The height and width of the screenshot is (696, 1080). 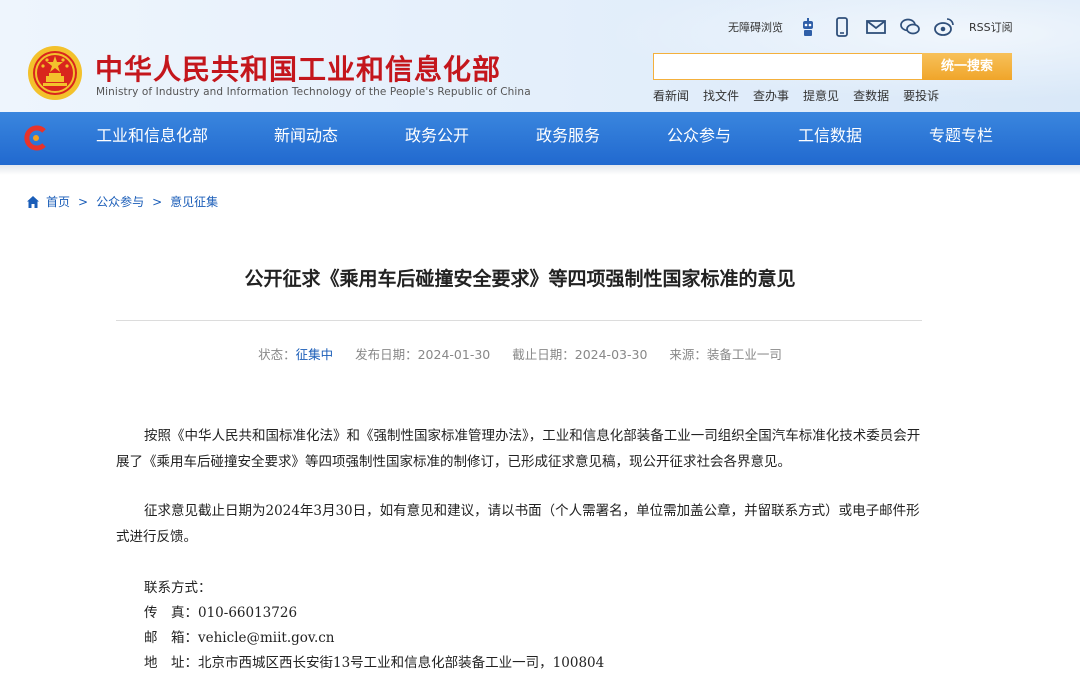 I want to click on nav-item-data: 工信数据, so click(x=830, y=138).